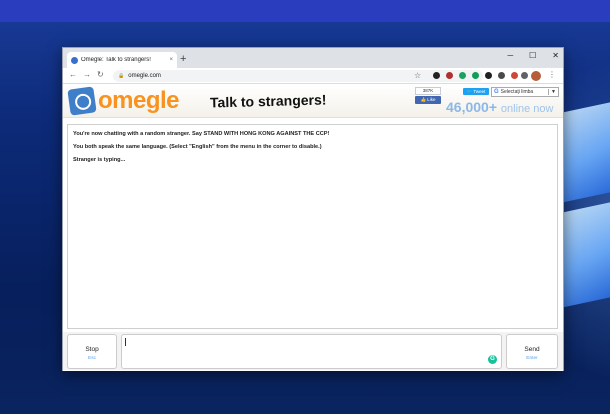 Image resolution: width=610 pixels, height=414 pixels. Describe the element at coordinates (428, 100) in the screenshot. I see `facebook-like-button: 👍 Like` at that location.